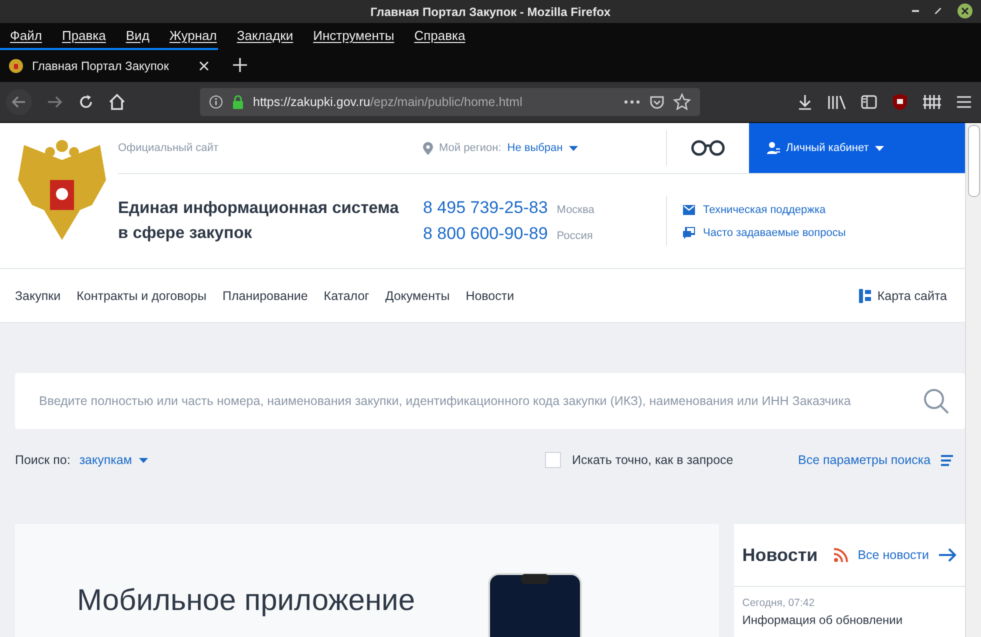 The image size is (981, 637). Describe the element at coordinates (417, 295) in the screenshot. I see `nav-link: Документы` at that location.